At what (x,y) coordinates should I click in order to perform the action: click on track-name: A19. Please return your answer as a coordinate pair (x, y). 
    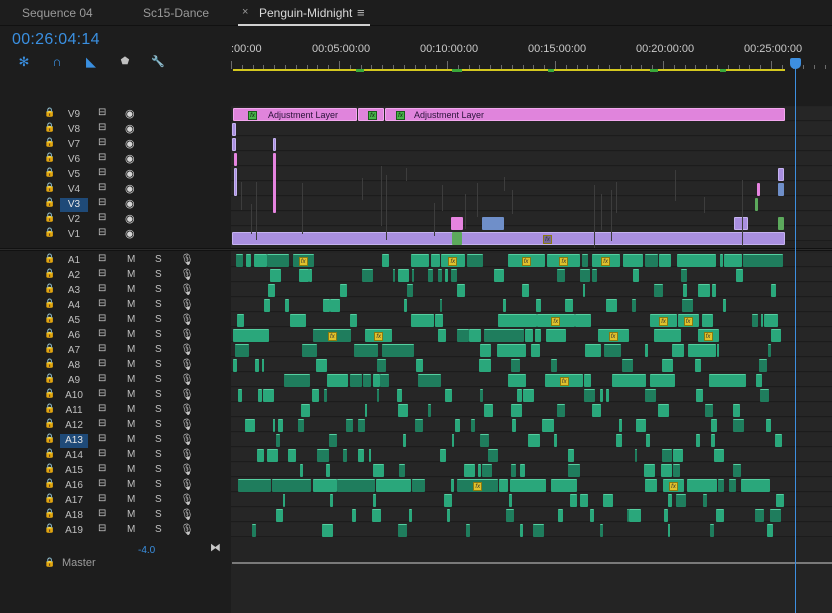
    Looking at the image, I should click on (74, 531).